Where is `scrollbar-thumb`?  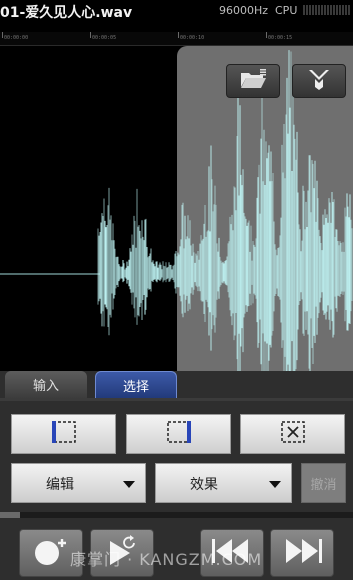 scrollbar-thumb is located at coordinates (10, 515).